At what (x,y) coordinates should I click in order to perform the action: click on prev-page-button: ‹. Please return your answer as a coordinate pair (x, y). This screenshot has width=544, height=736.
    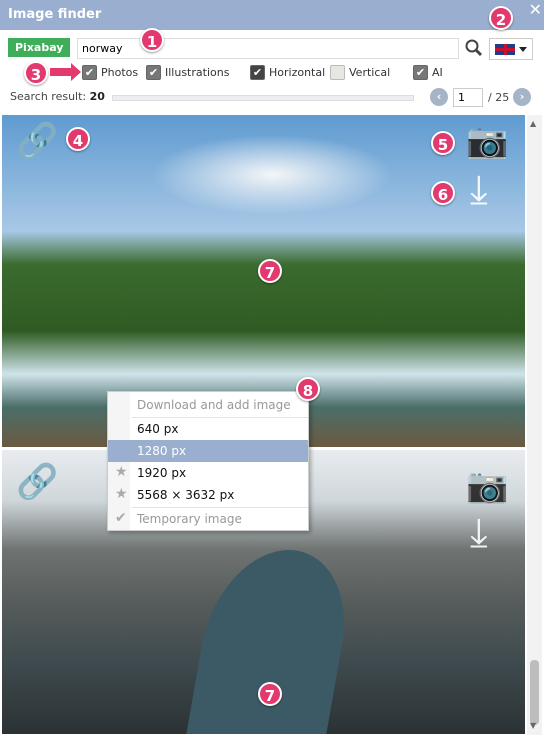
    Looking at the image, I should click on (439, 97).